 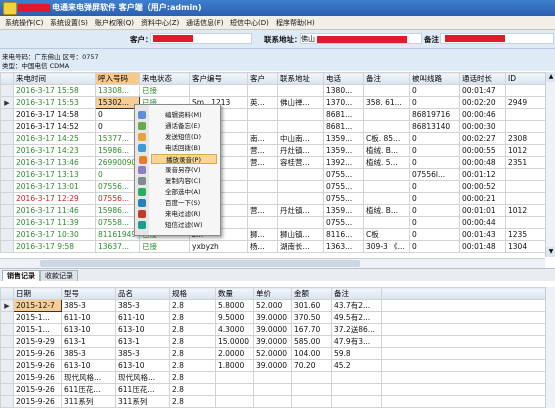 What do you see at coordinates (482, 150) in the screenshot?
I see `call-cell-dur: 00:00:55` at bounding box center [482, 150].